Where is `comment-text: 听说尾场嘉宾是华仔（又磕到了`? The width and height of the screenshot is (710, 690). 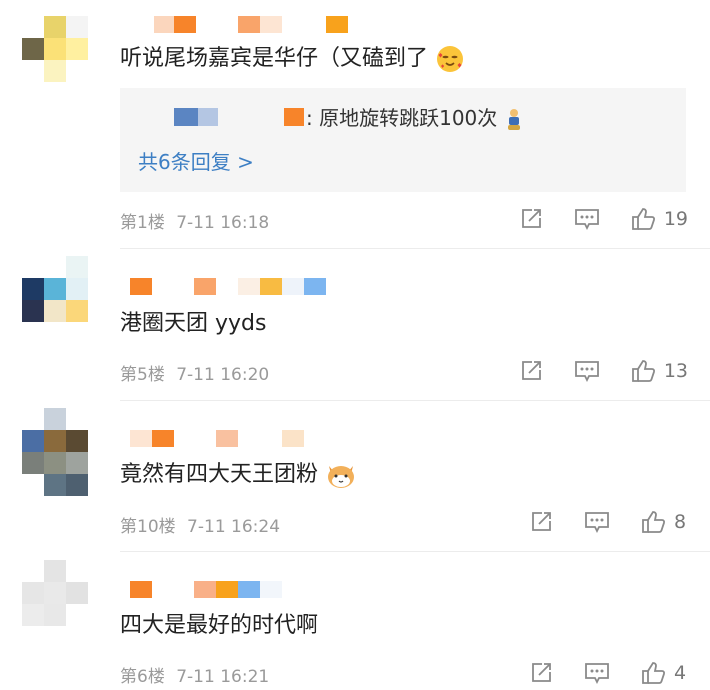
comment-text: 听说尾场嘉宾是华仔（又磕到了 is located at coordinates (292, 59).